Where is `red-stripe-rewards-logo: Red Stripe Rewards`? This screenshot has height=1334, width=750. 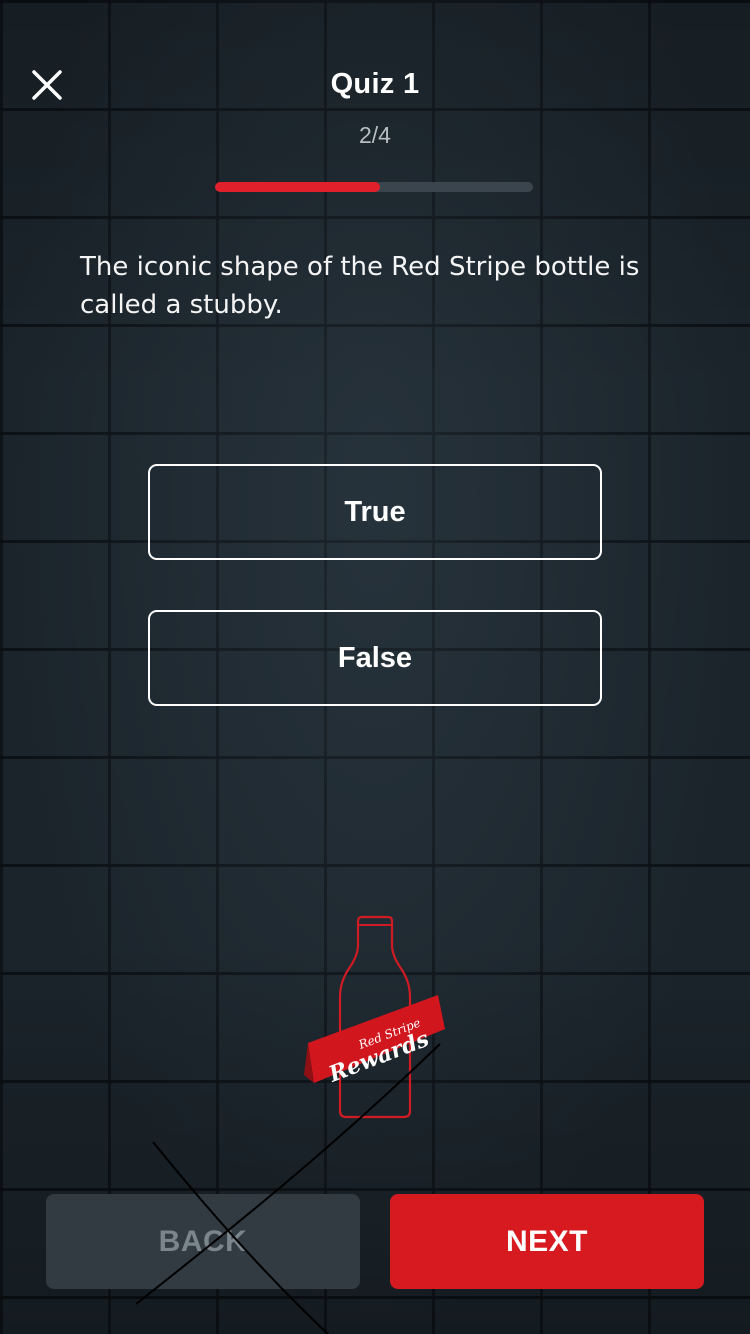
red-stripe-rewards-logo: Red Stripe Rewards is located at coordinates (375, 1020).